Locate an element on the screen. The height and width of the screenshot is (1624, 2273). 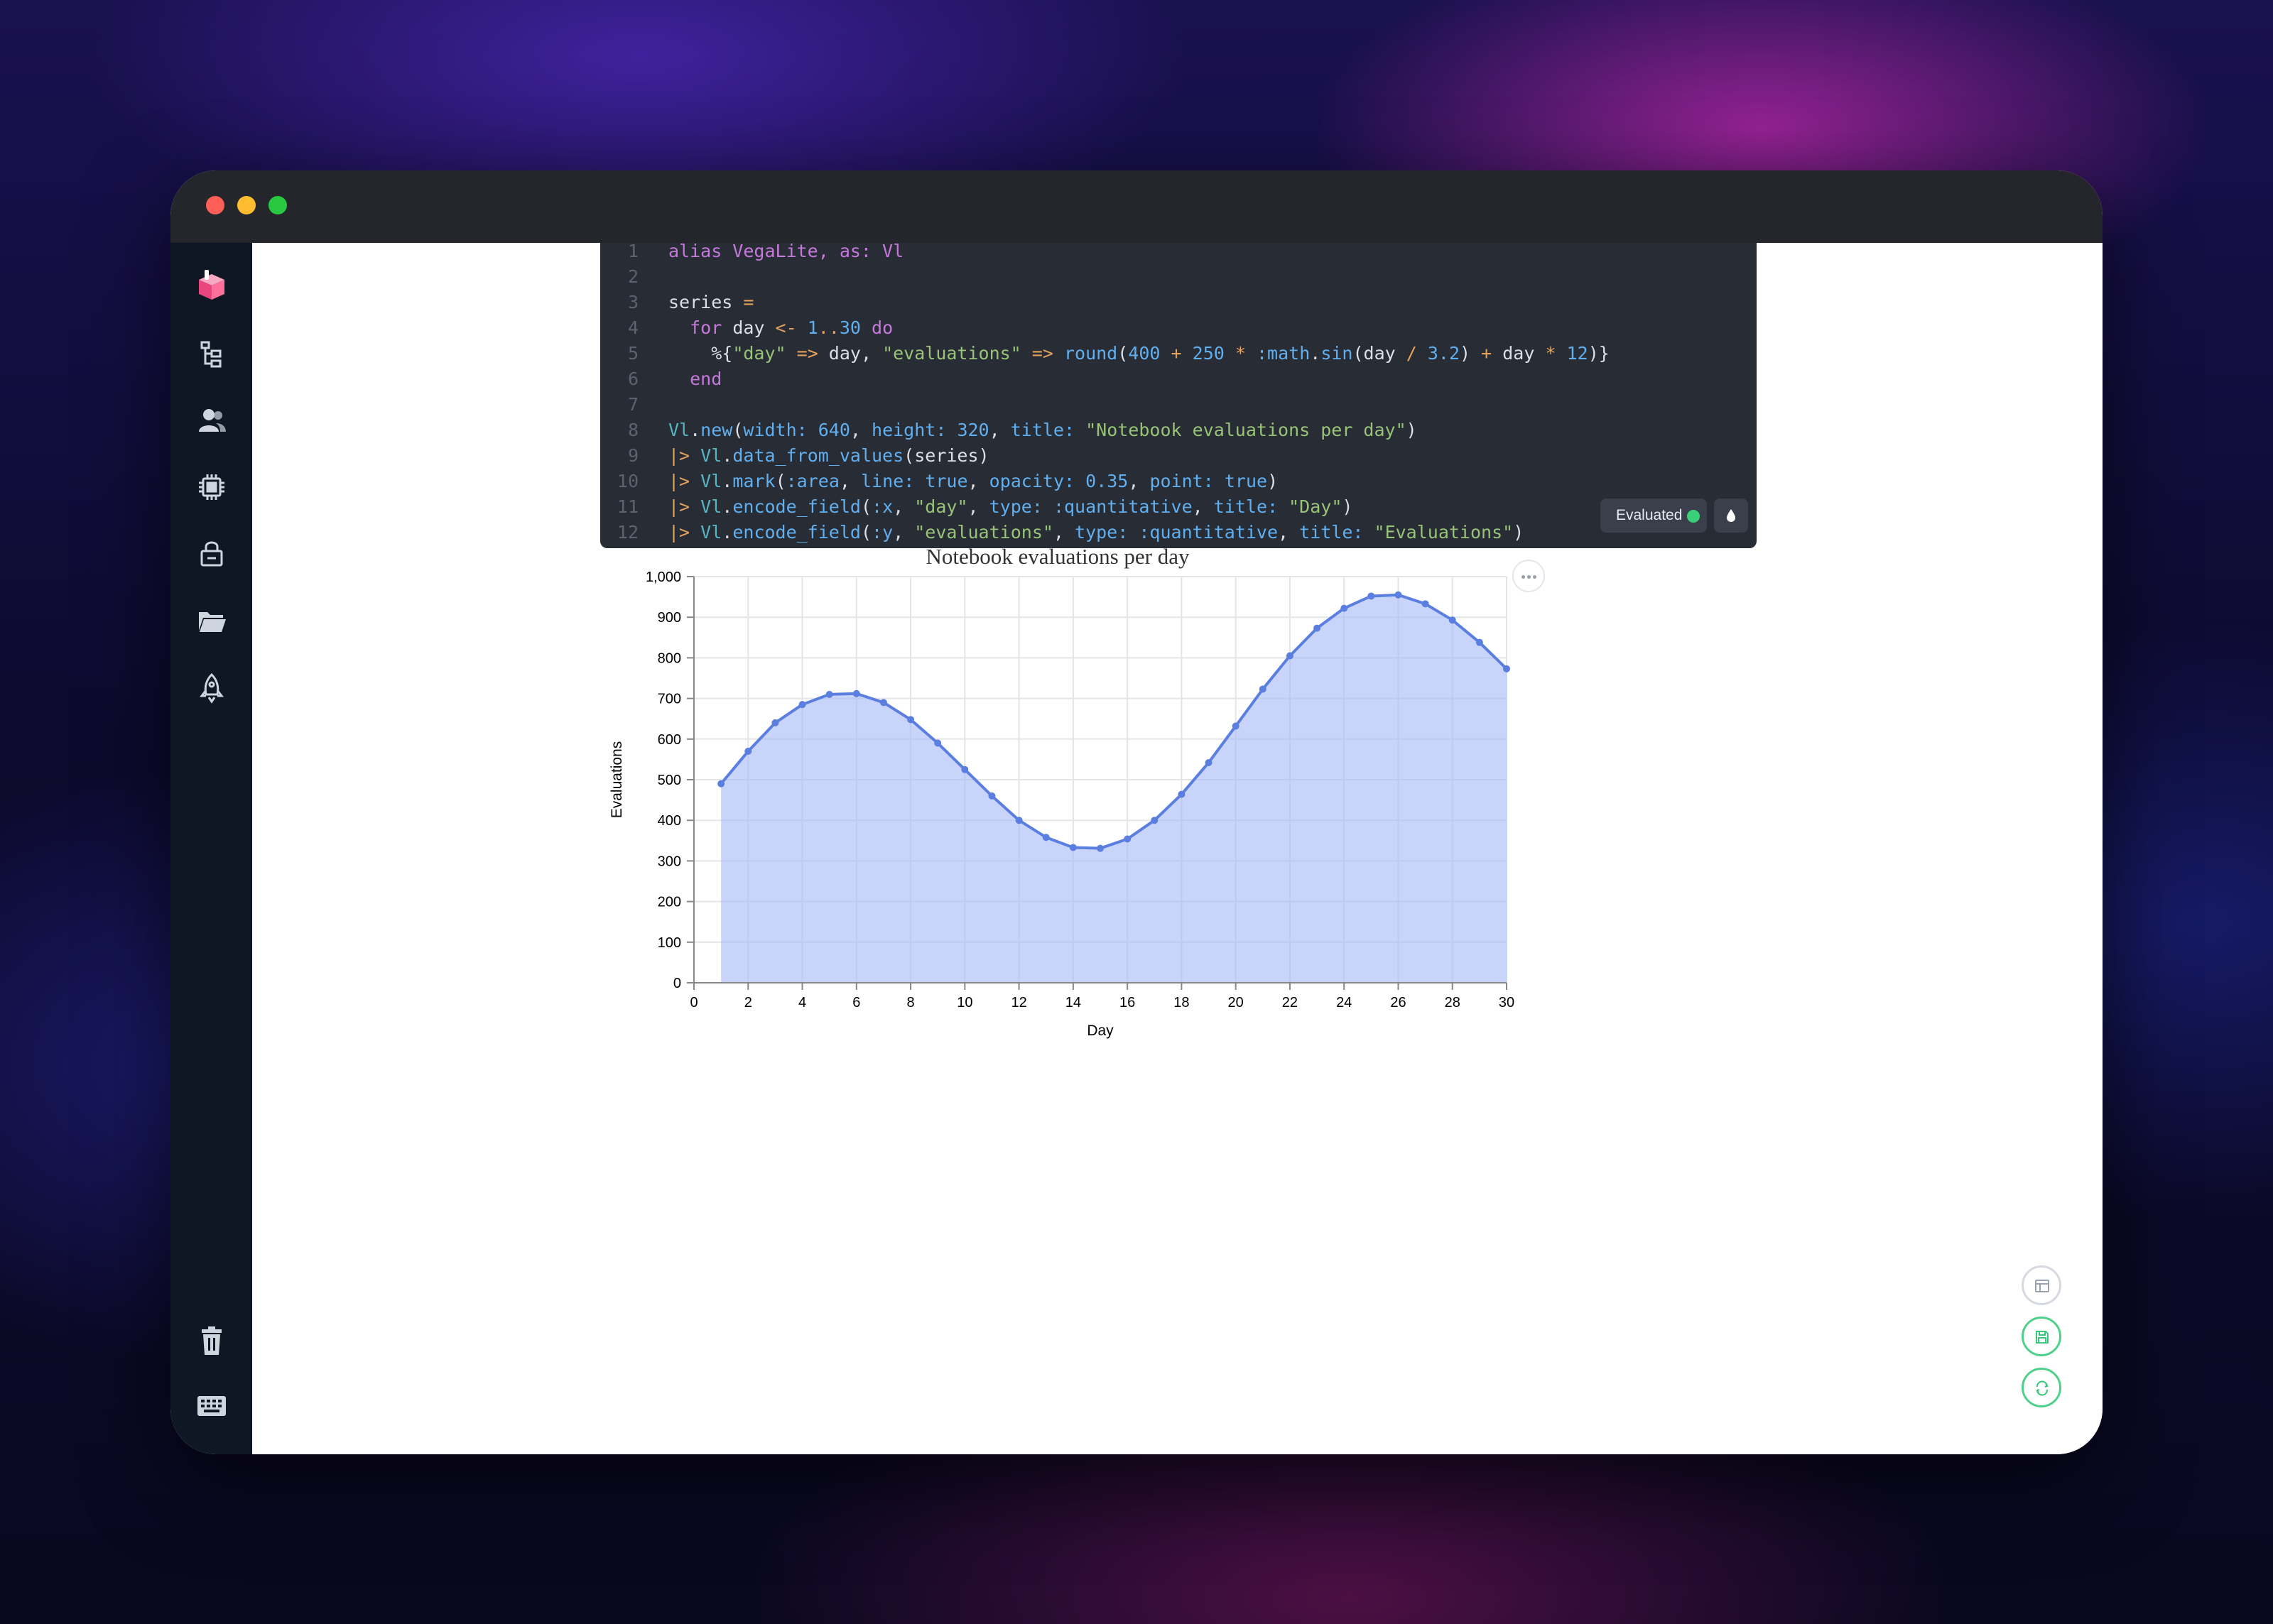
close-window-button is located at coordinates (215, 205).